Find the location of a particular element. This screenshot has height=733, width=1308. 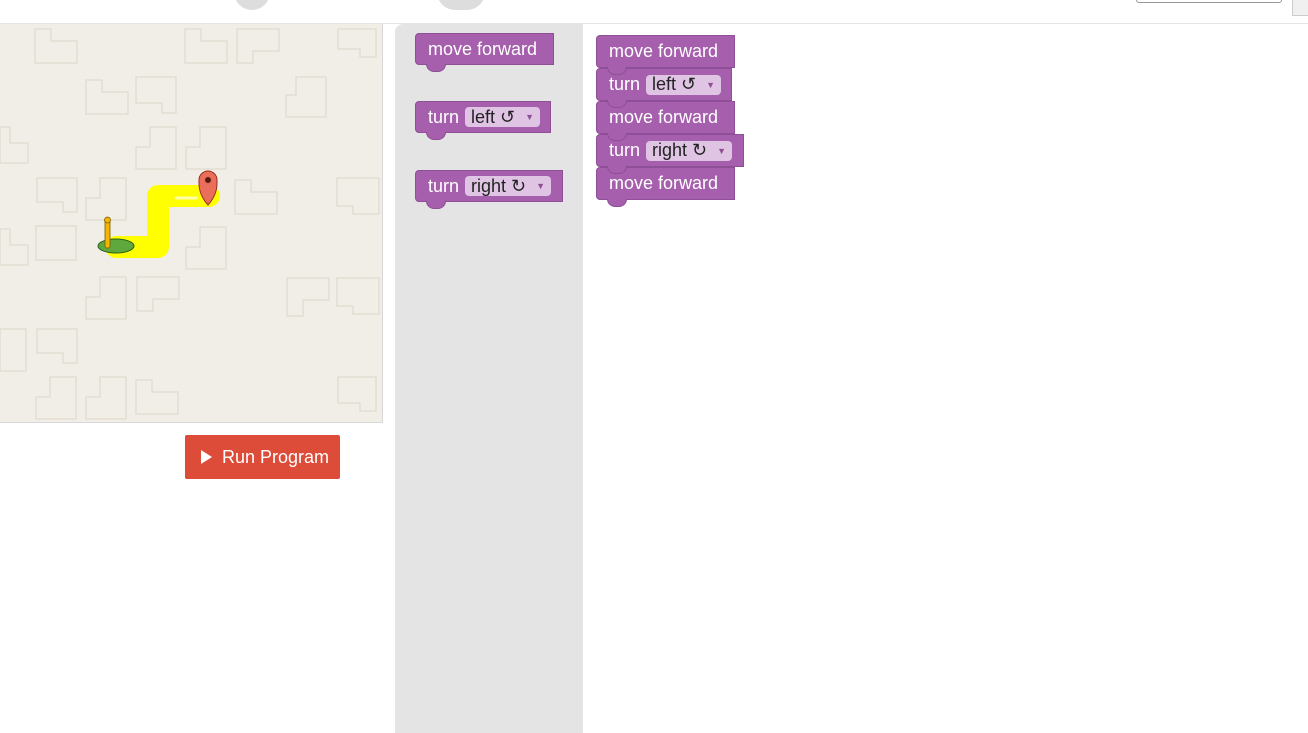

program-move-forward-block: move forward is located at coordinates (665, 55).